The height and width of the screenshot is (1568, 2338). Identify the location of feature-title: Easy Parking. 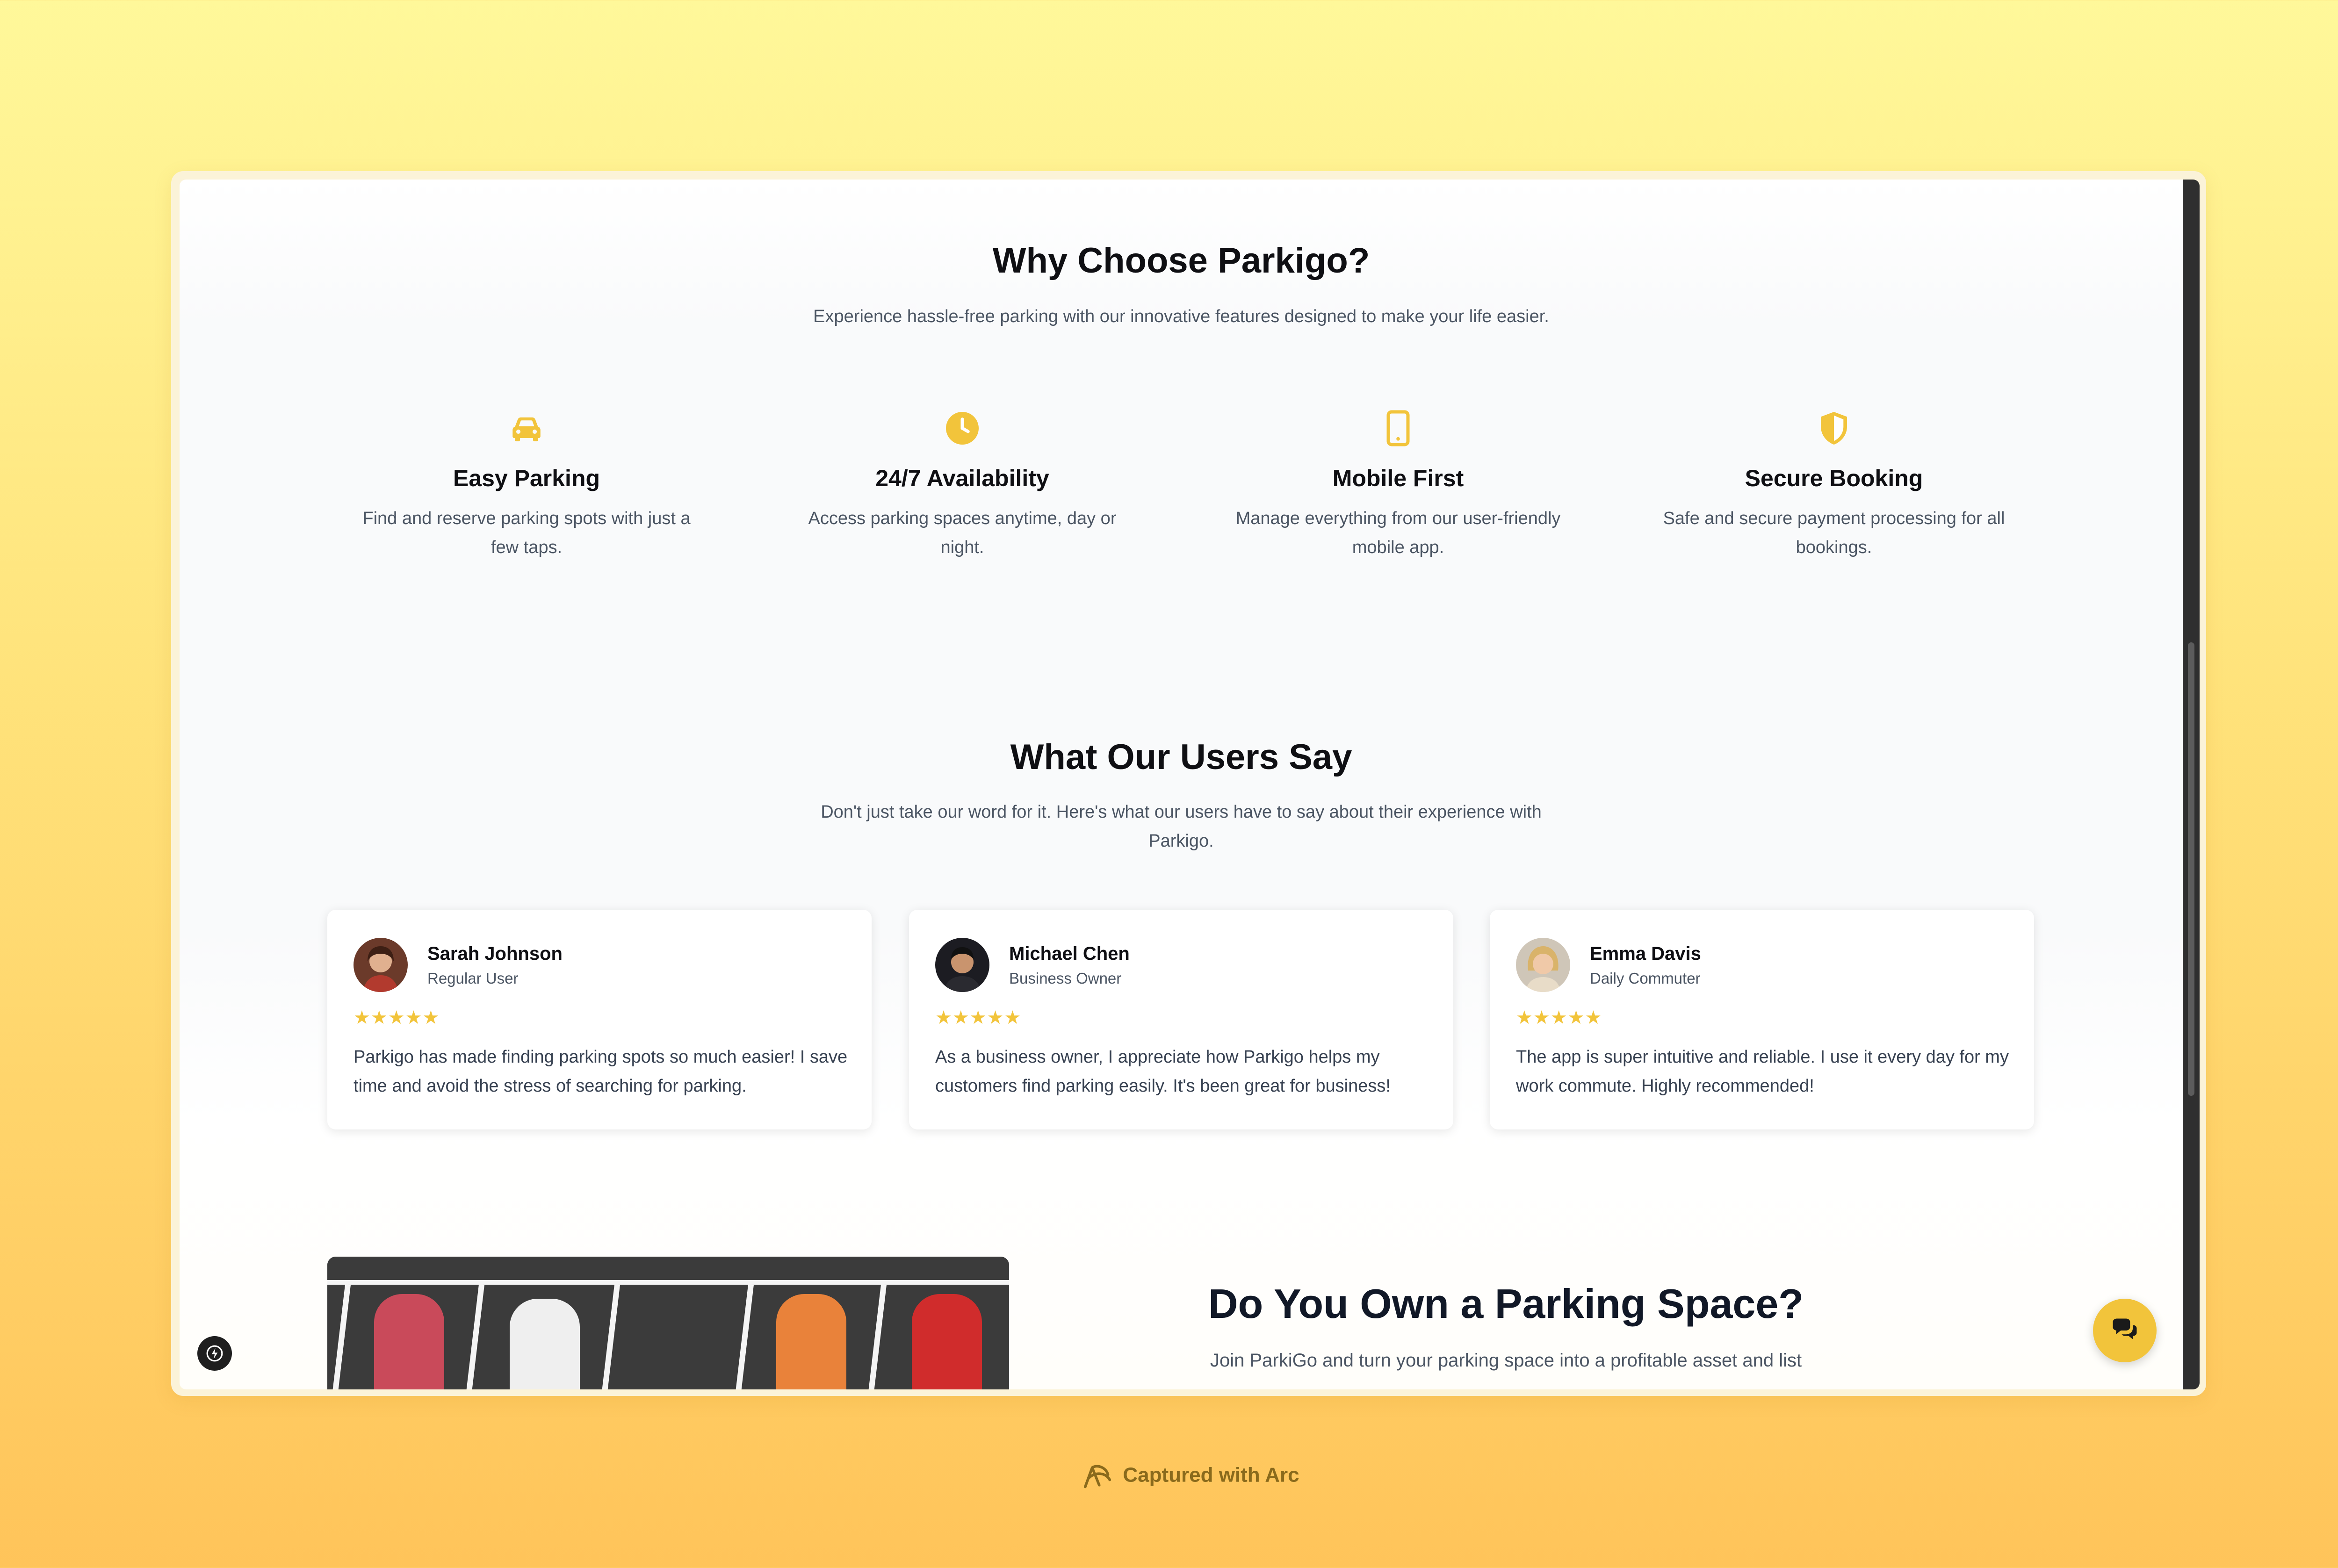
(527, 478).